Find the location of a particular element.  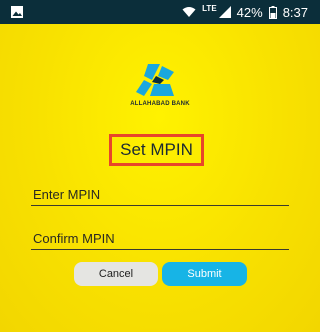

confirm-mpin-field is located at coordinates (160, 238).